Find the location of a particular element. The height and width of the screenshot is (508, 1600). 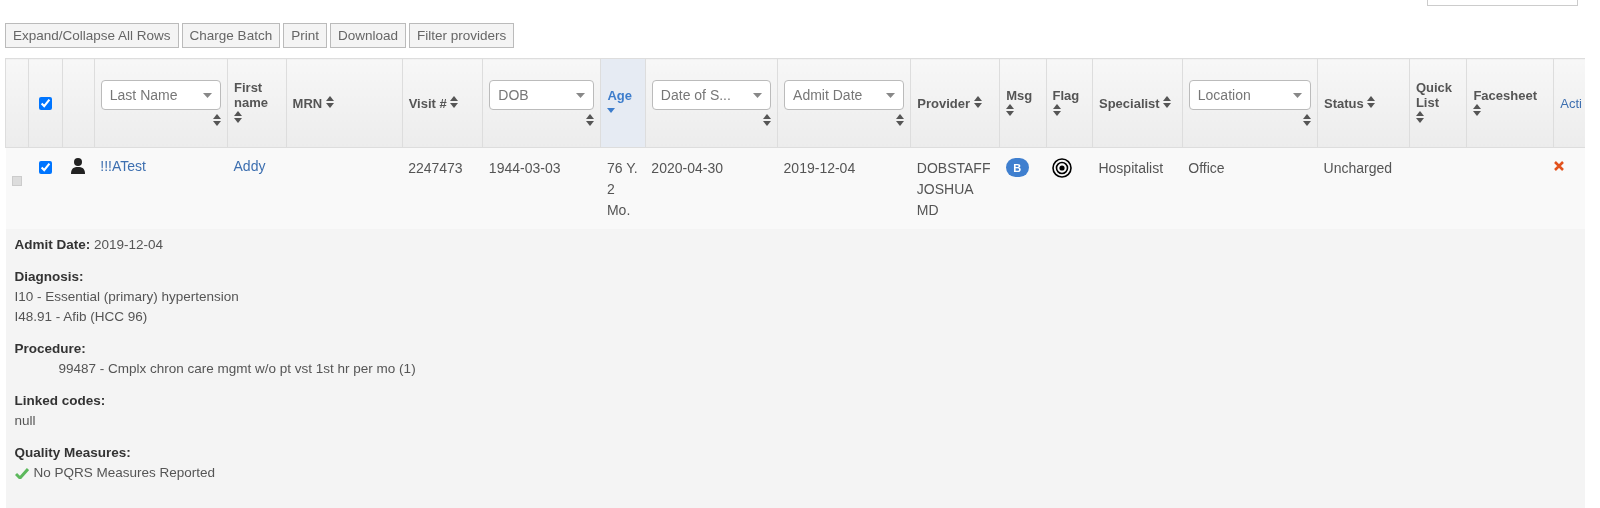

table-cell: 1944-03-03 is located at coordinates (524, 168).